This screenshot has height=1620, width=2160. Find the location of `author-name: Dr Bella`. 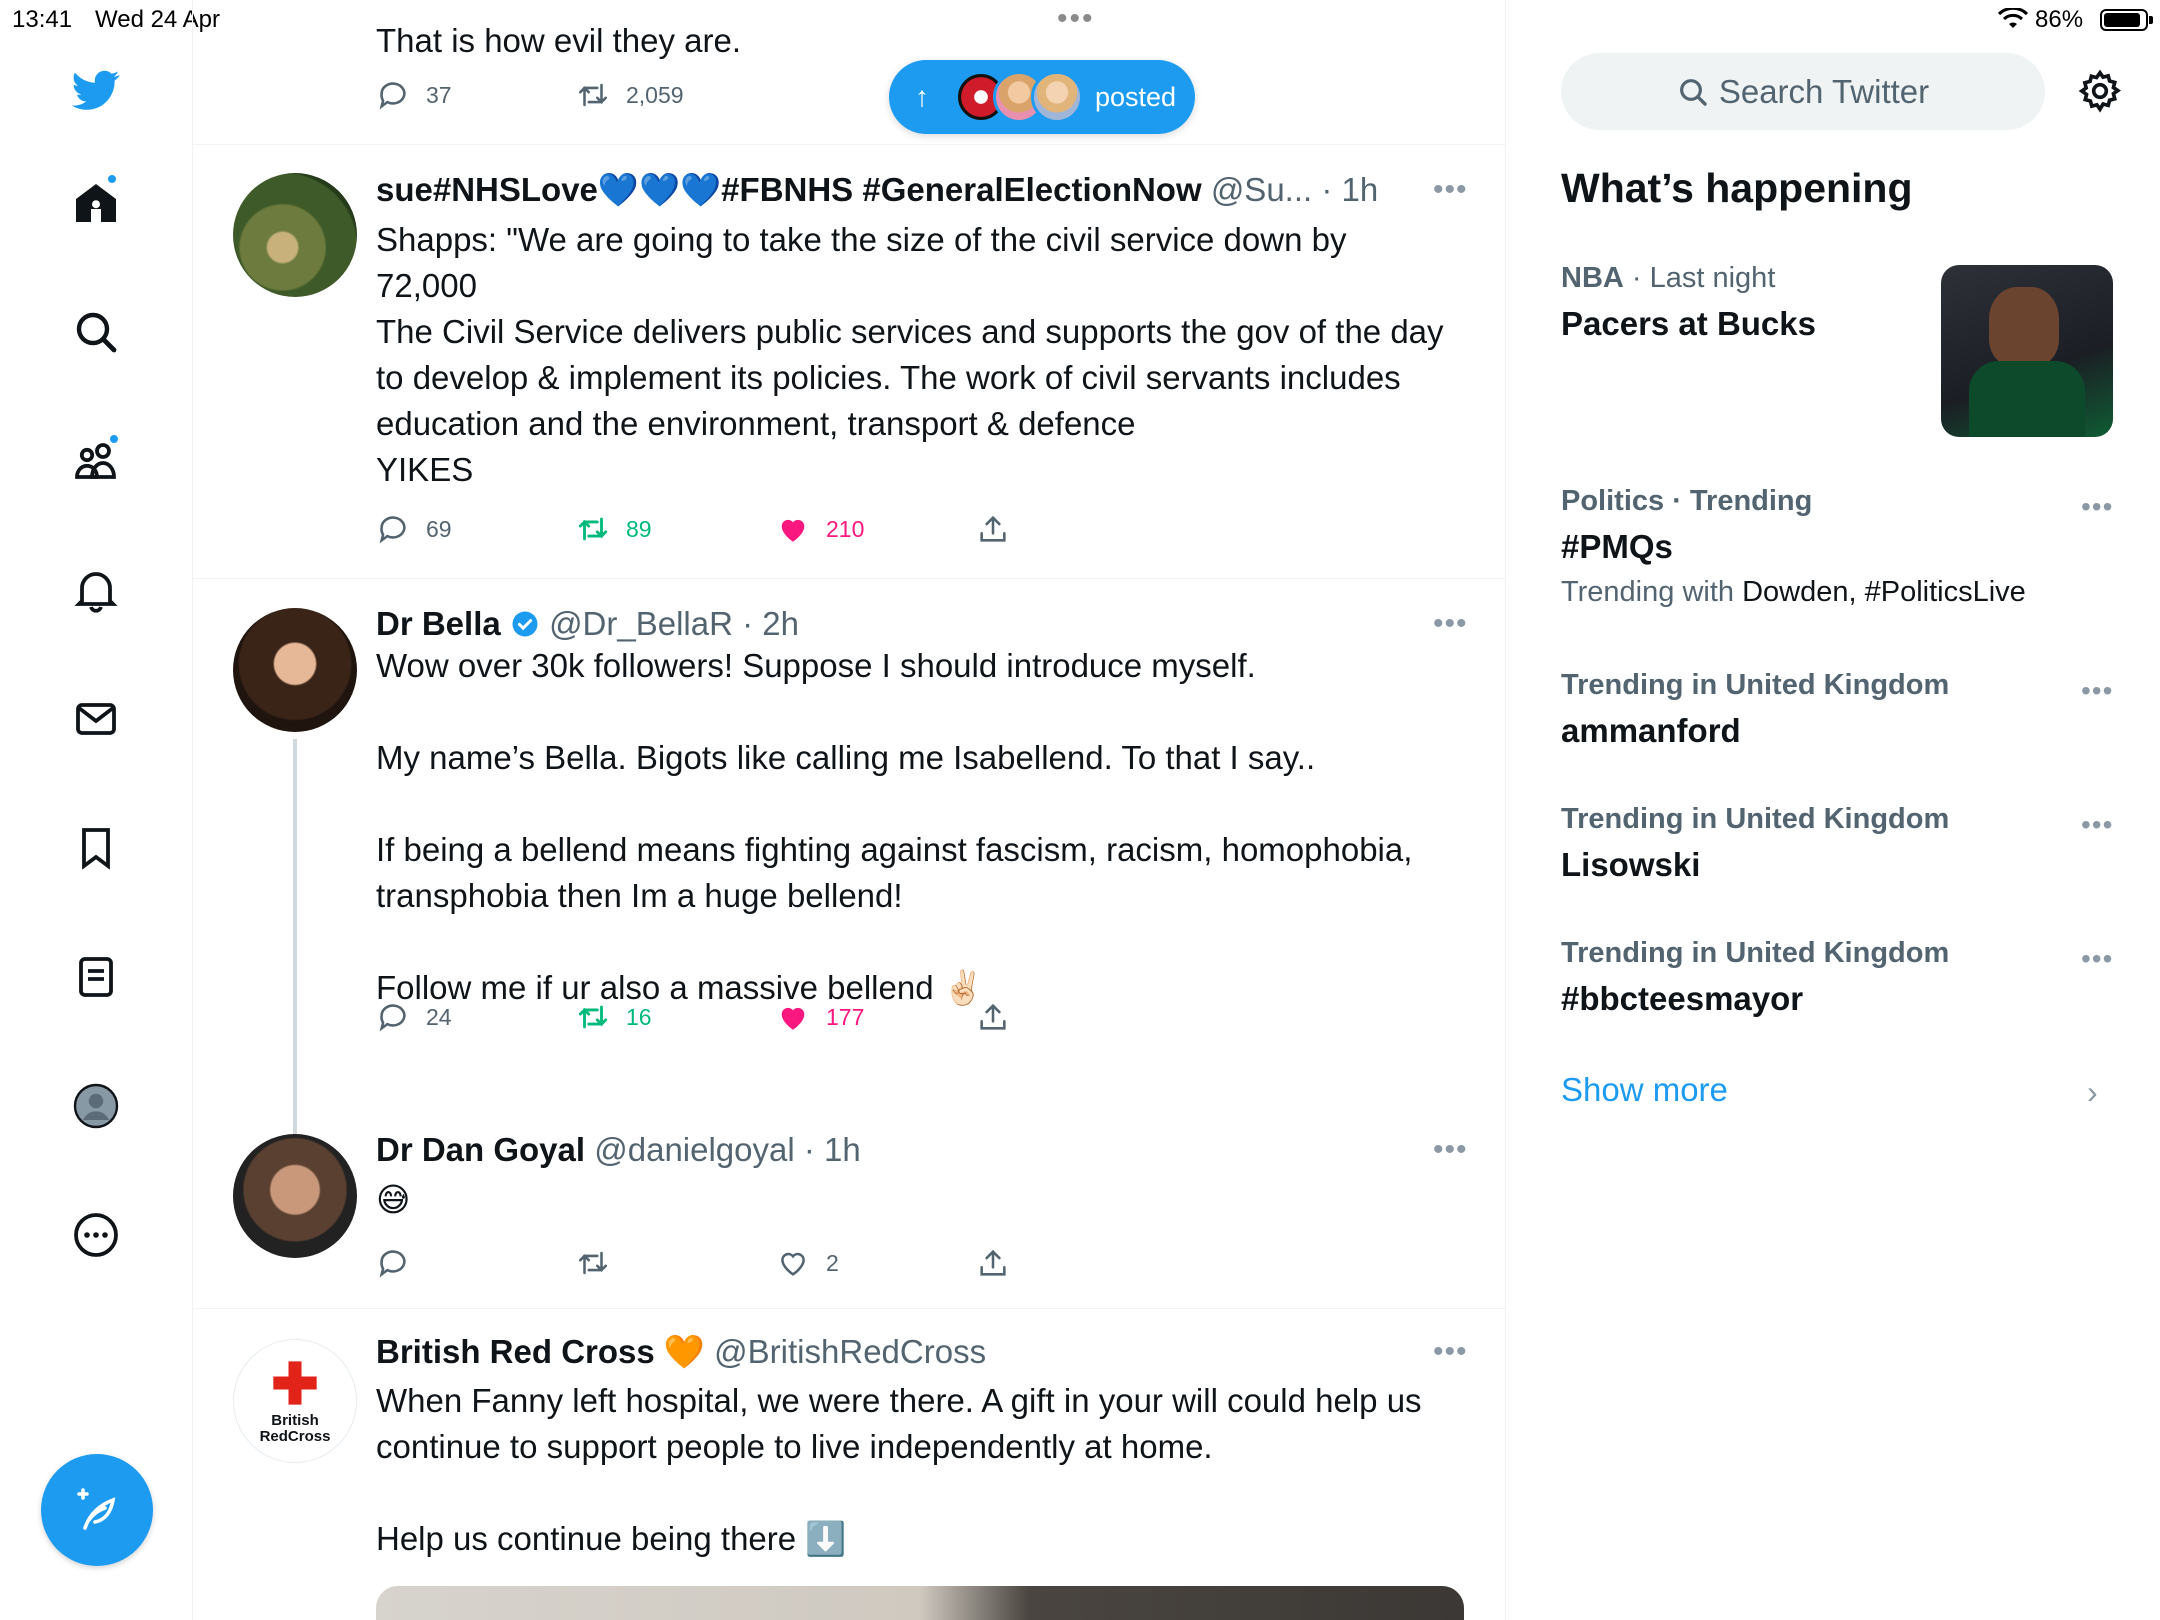

author-name: Dr Bella is located at coordinates (438, 623).